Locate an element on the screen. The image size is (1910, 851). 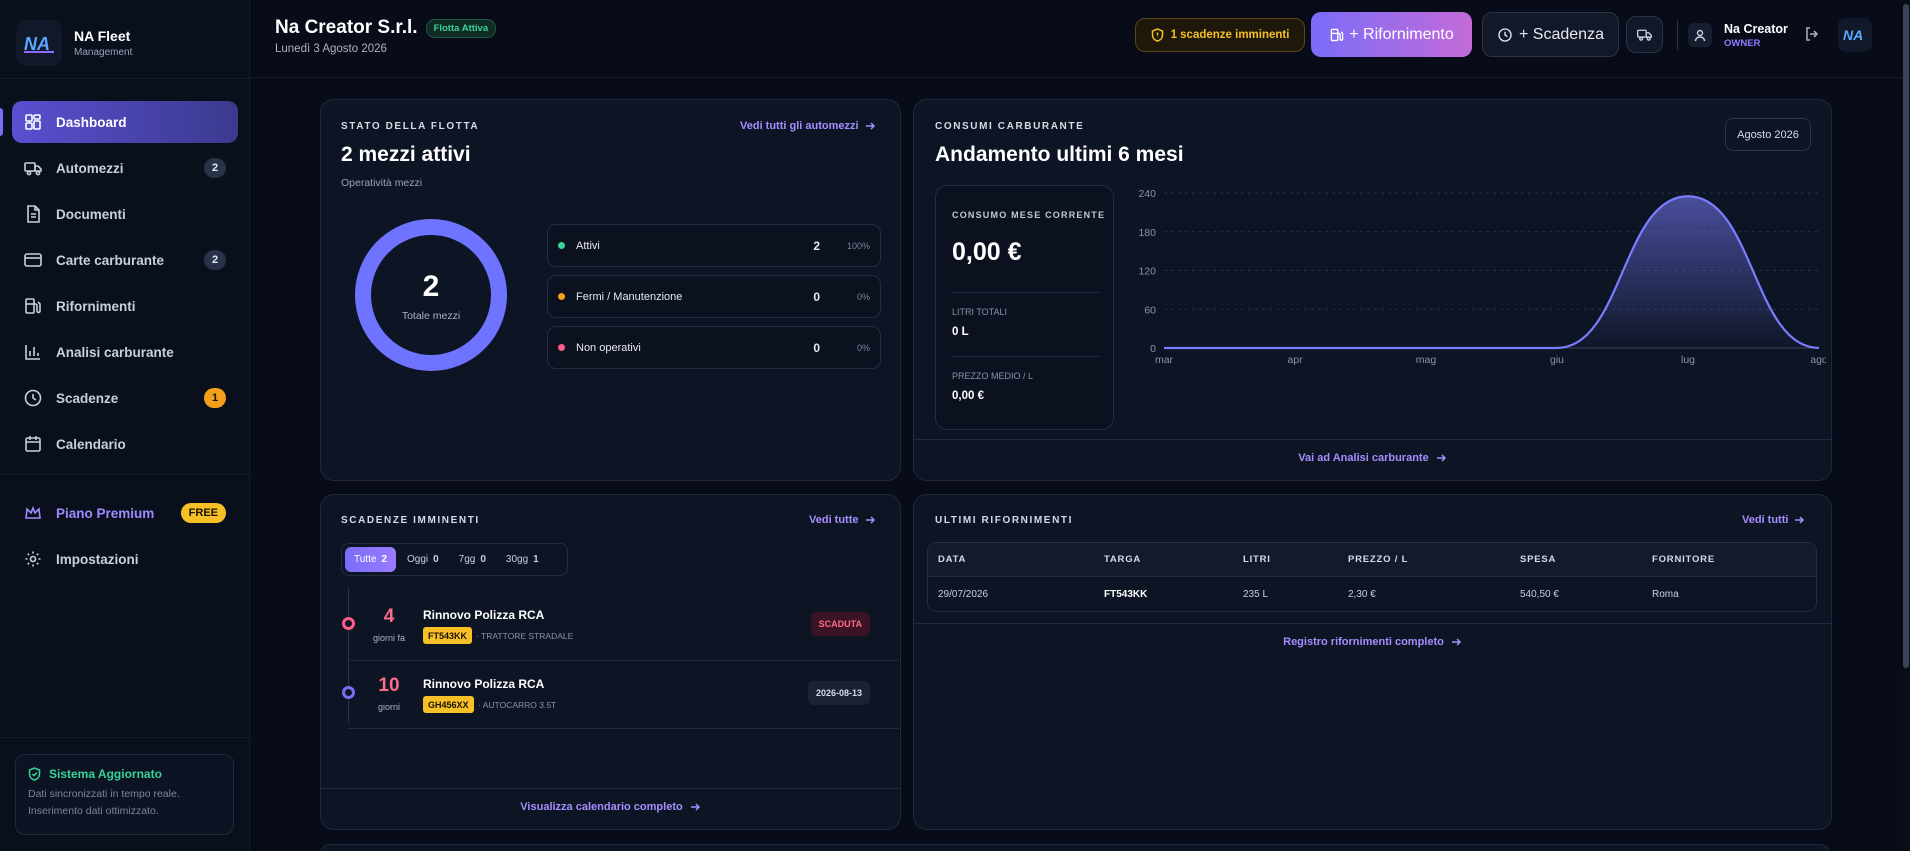
truck-icon is located at coordinates (1644, 35).